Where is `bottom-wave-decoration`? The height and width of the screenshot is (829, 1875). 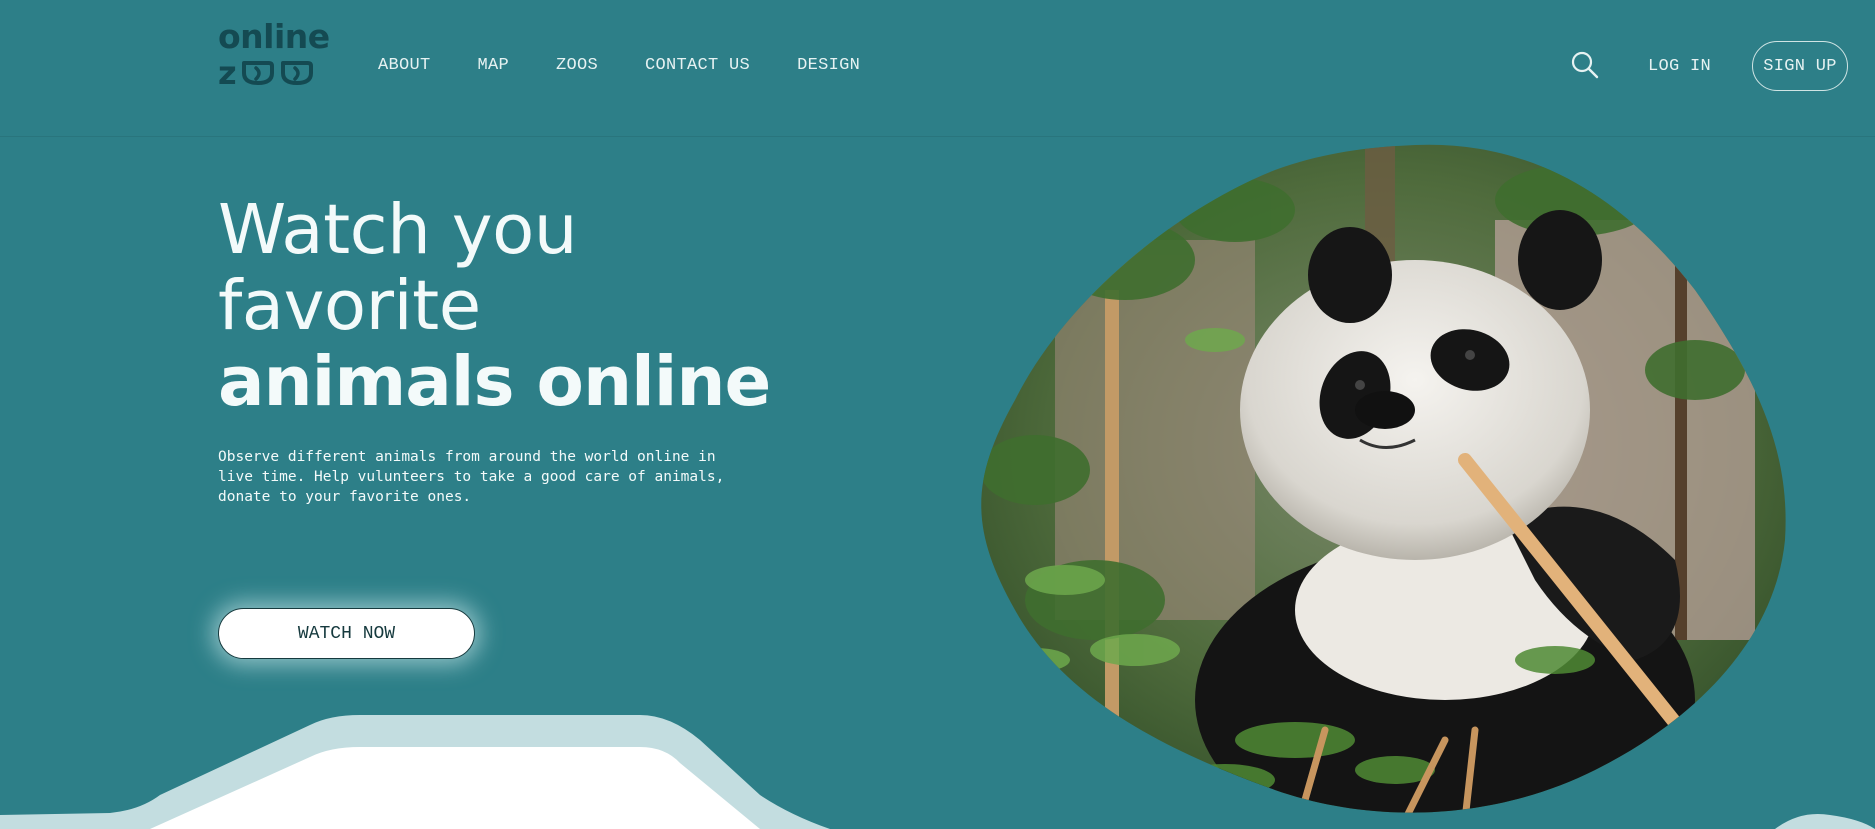 bottom-wave-decoration is located at coordinates (937, 772).